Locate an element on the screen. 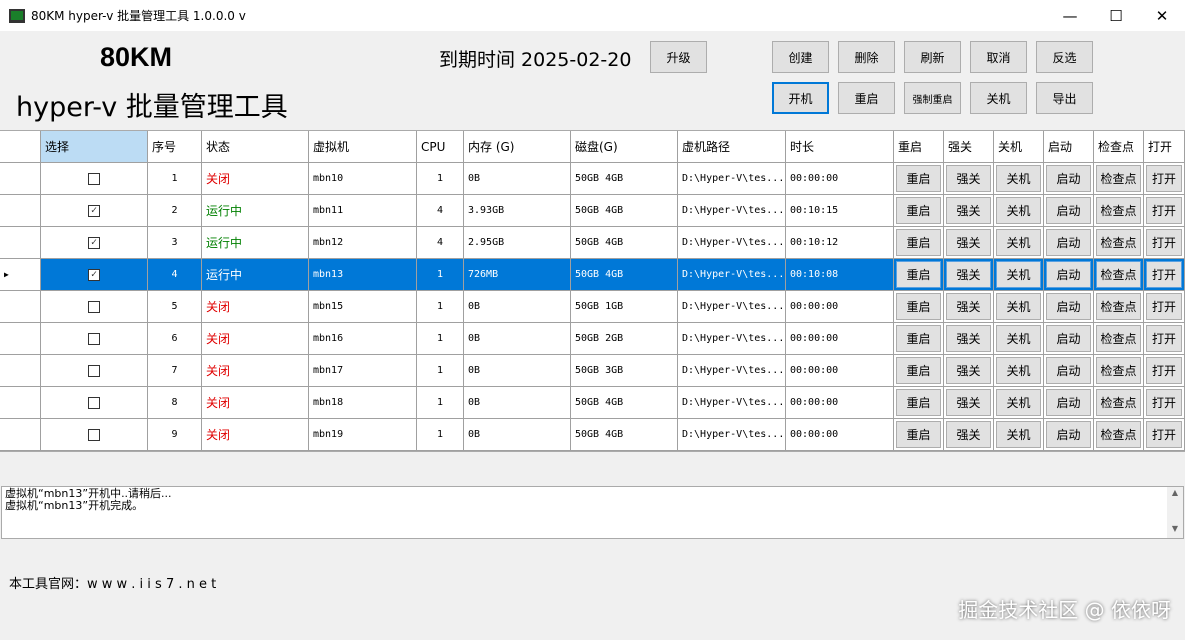  start-button: 开机 is located at coordinates (800, 98).